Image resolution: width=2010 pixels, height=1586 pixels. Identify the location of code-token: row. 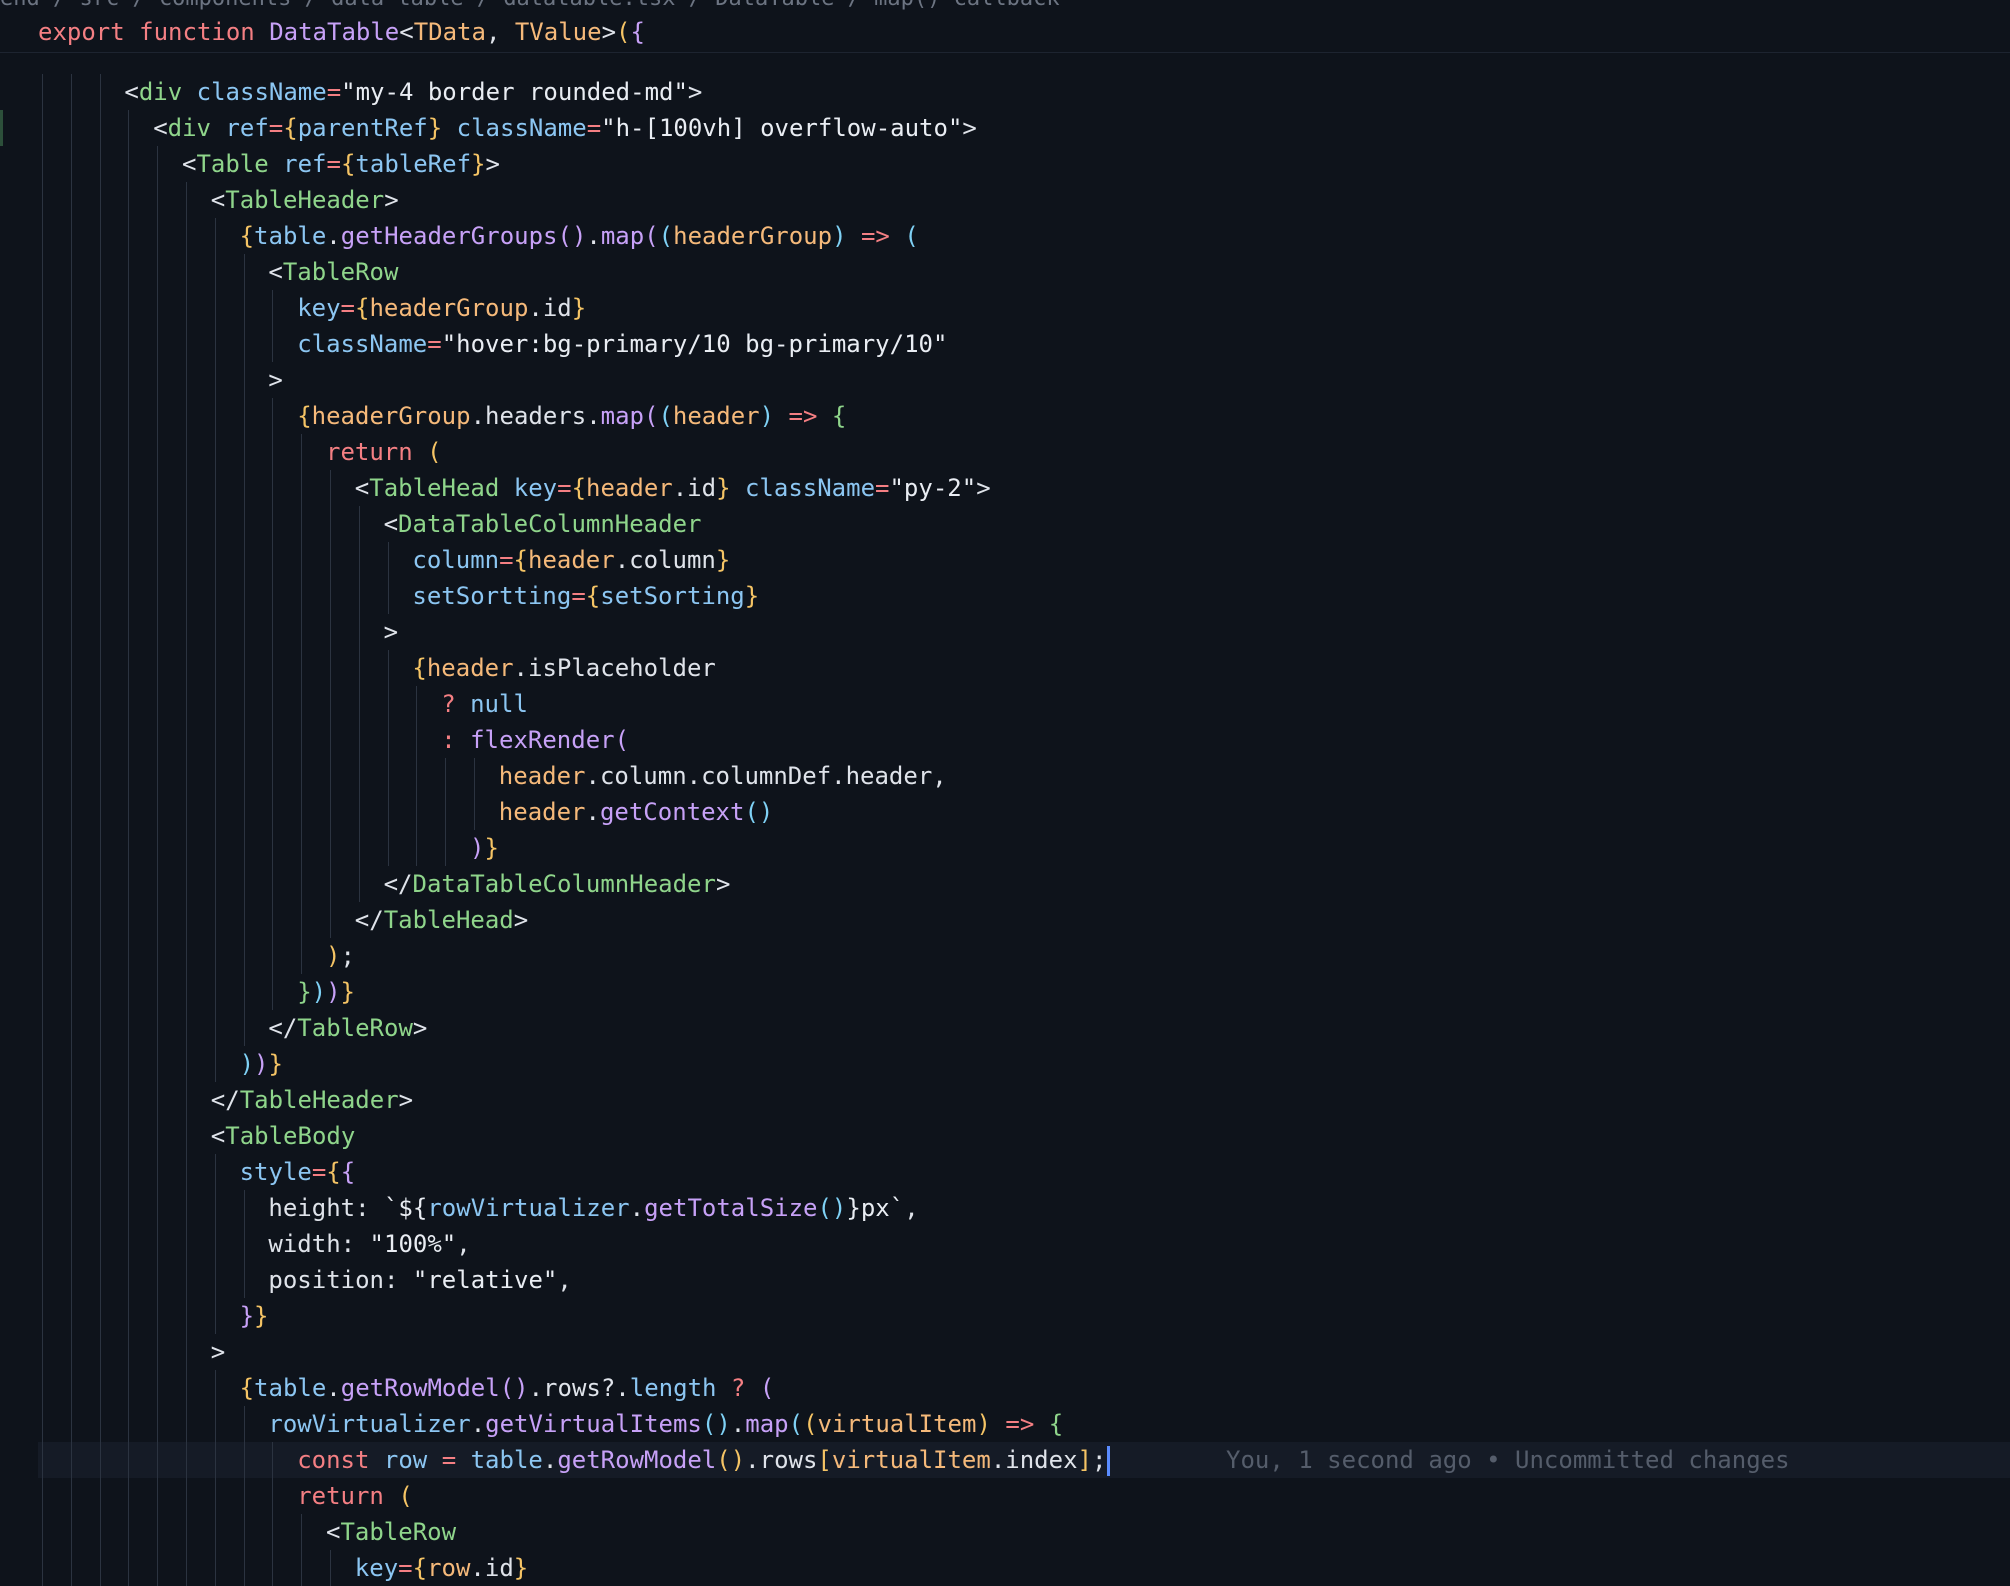
(405, 1460).